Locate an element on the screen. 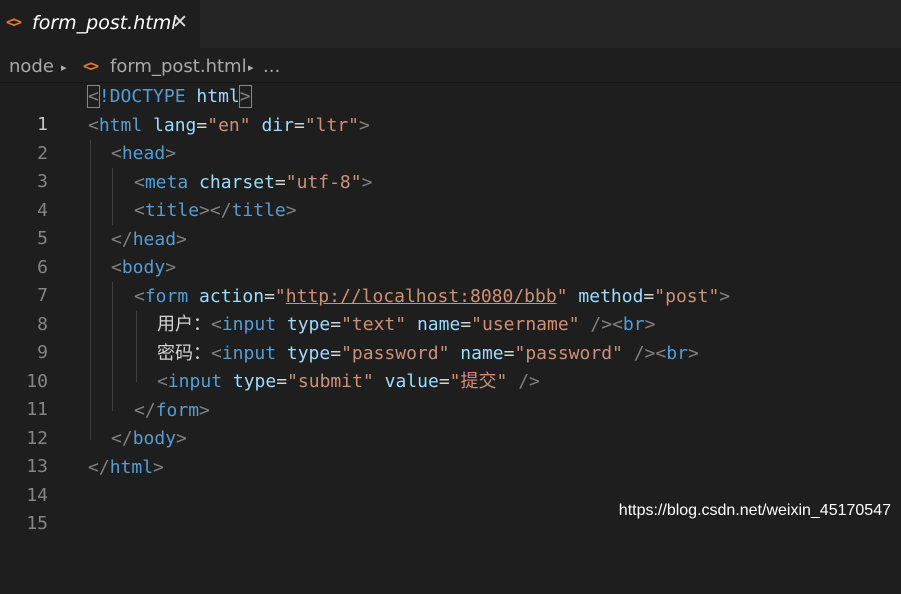 Image resolution: width=901 pixels, height=594 pixels. breadcrumb-item-file: form_post.html is located at coordinates (178, 66).